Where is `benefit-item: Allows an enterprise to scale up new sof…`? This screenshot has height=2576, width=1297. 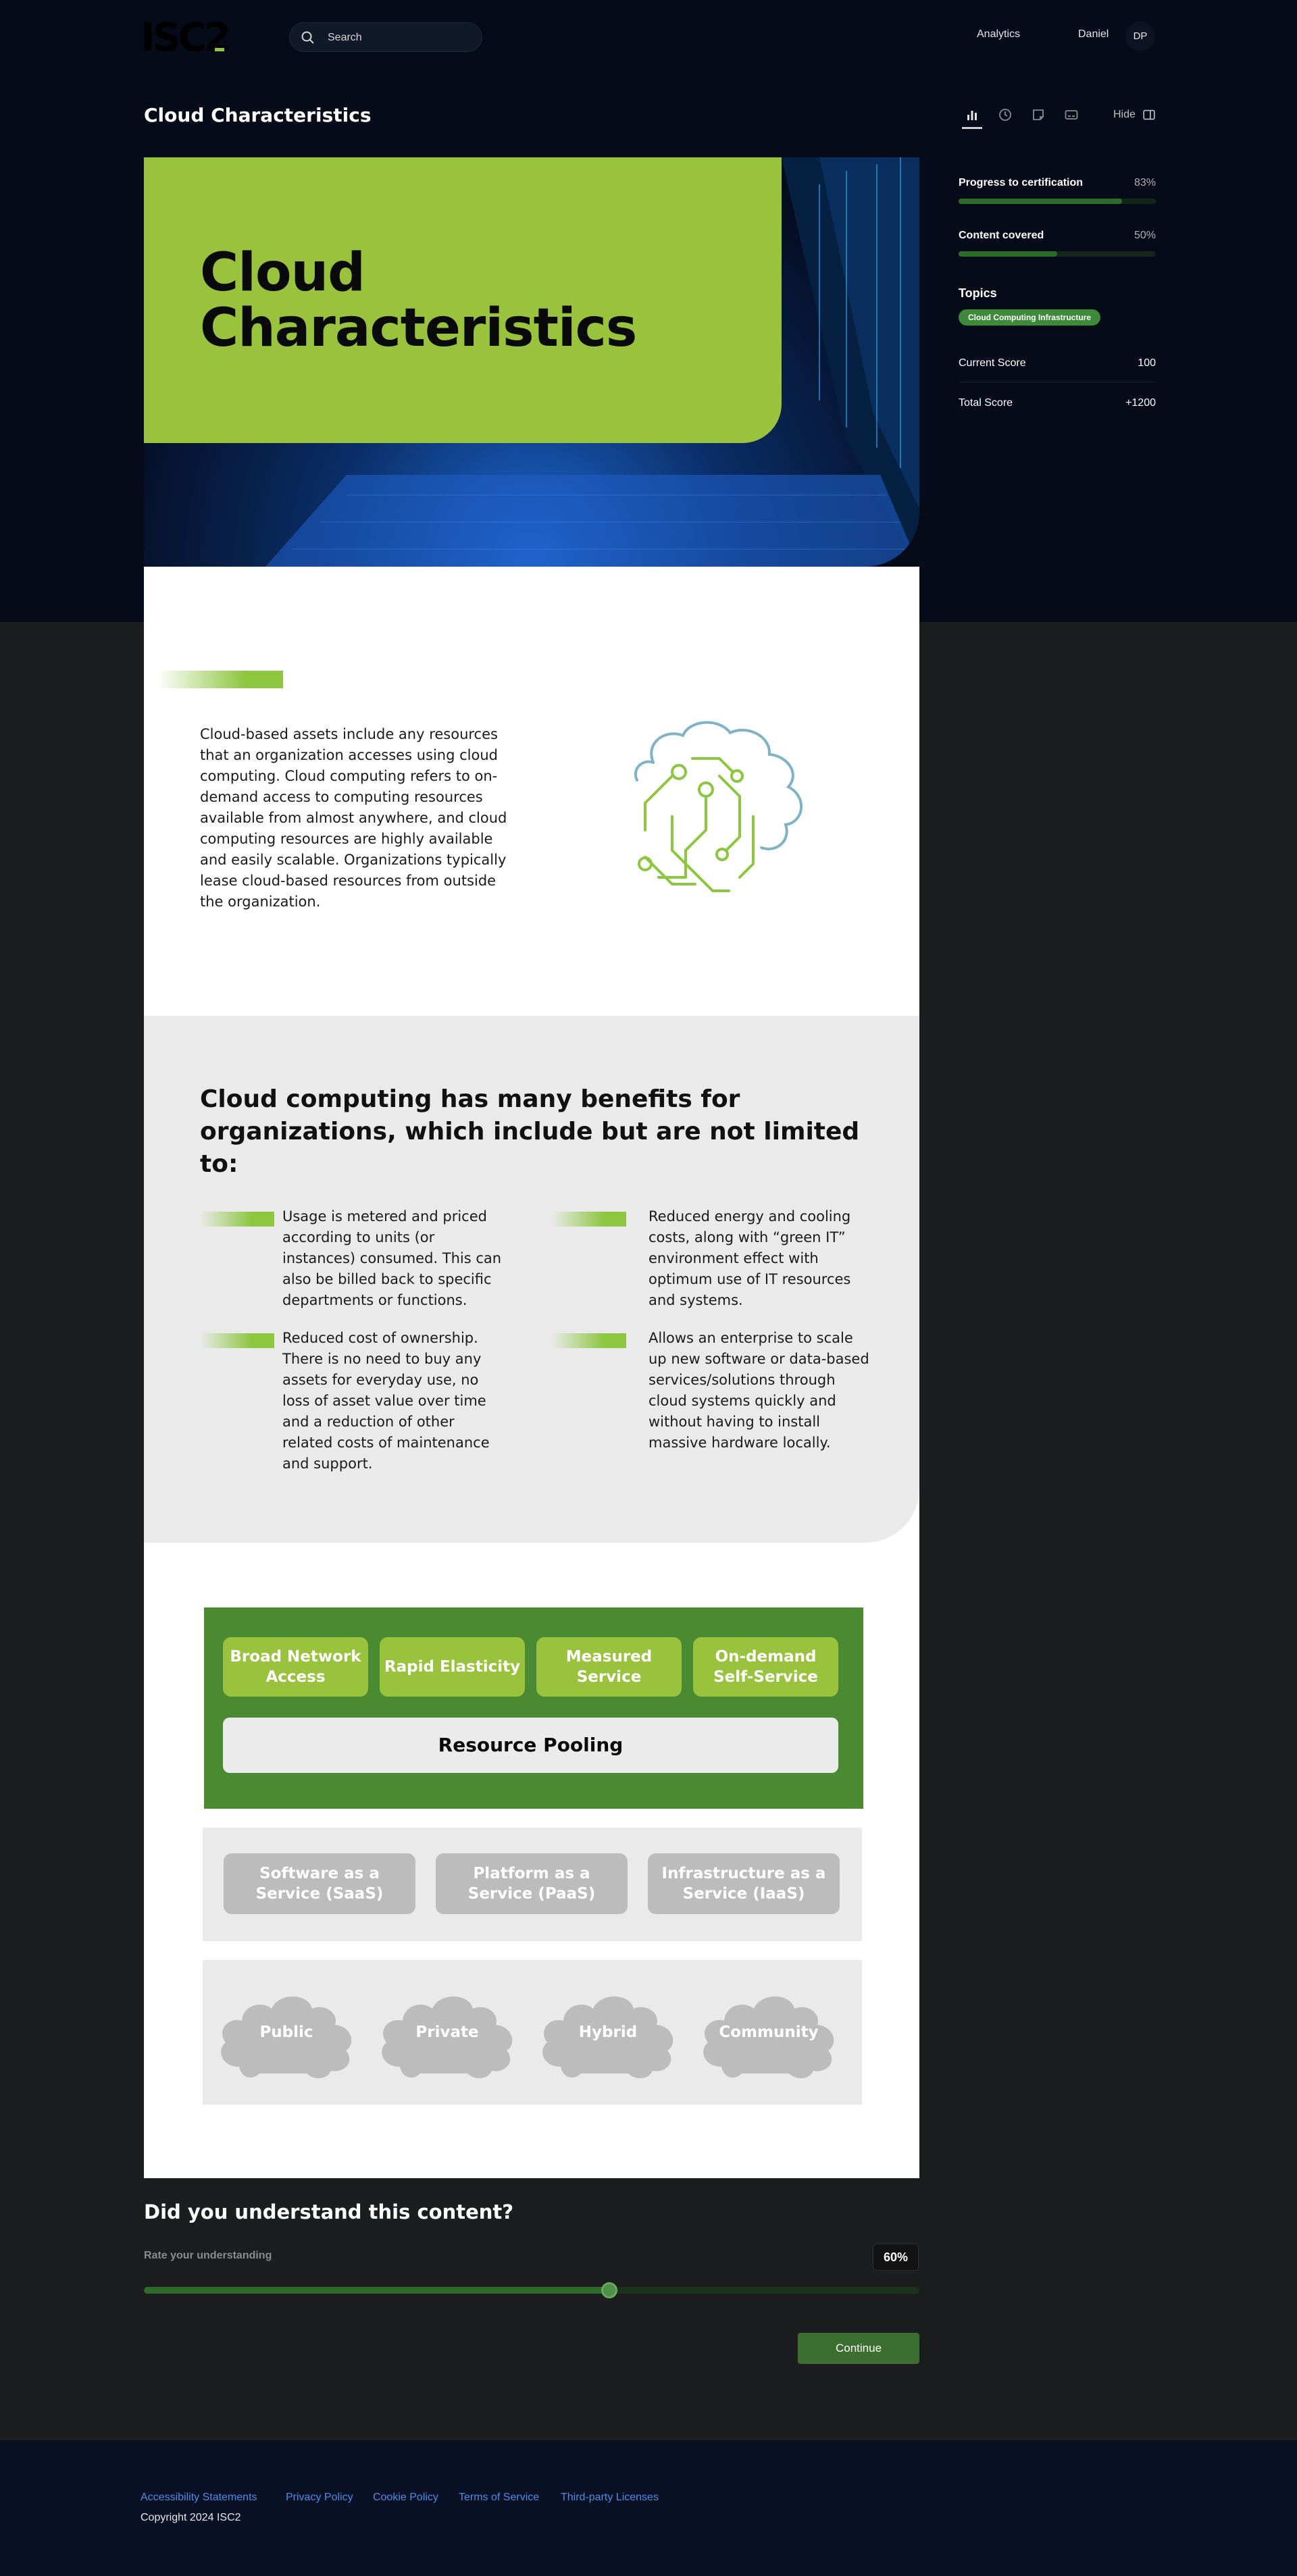
benefit-item: Allows an enterprise to scale up new sof… is located at coordinates (758, 1390).